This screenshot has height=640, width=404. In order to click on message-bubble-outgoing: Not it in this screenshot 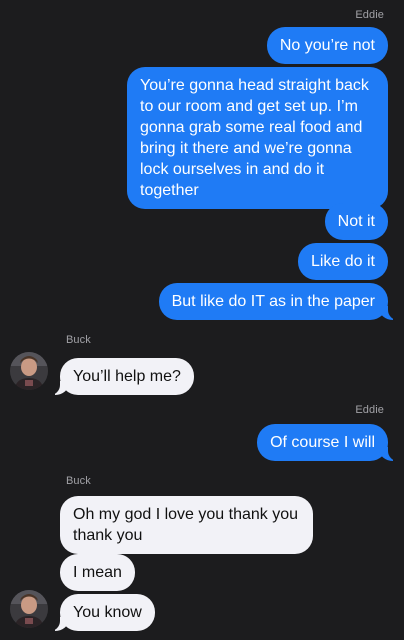, I will do `click(356, 221)`.